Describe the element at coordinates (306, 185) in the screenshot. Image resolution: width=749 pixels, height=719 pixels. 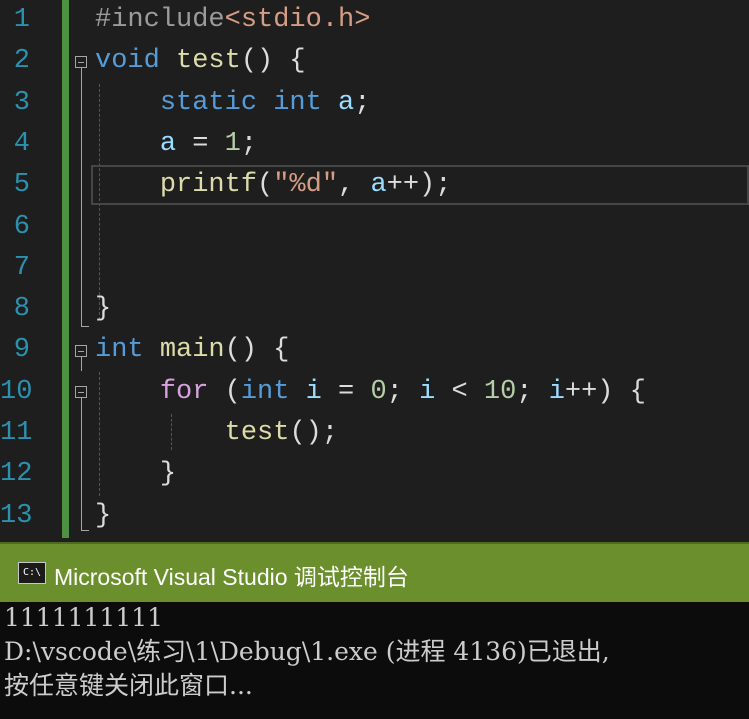
I see `string-literal: "%d"` at that location.